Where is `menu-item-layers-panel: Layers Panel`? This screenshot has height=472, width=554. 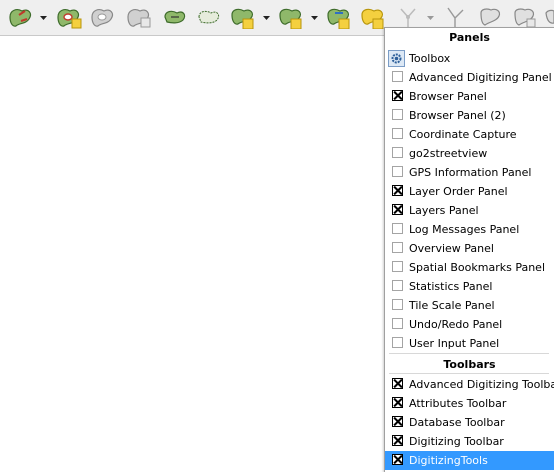
menu-item-layers-panel: Layers Panel is located at coordinates (469, 210).